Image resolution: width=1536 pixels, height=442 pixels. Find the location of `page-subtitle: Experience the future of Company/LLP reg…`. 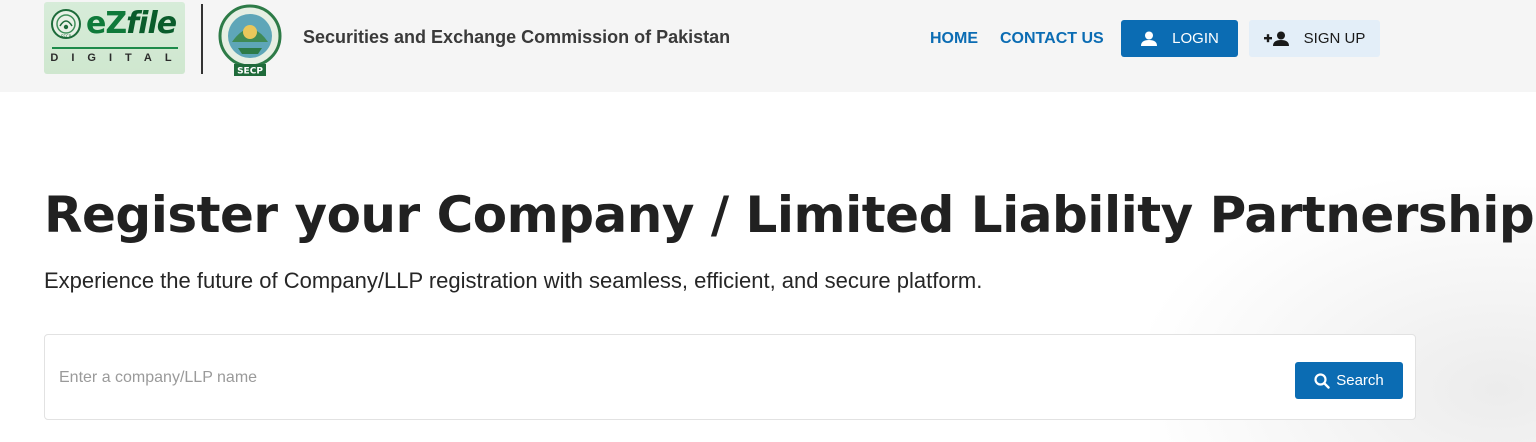

page-subtitle: Experience the future of Company/LLP reg… is located at coordinates (513, 280).